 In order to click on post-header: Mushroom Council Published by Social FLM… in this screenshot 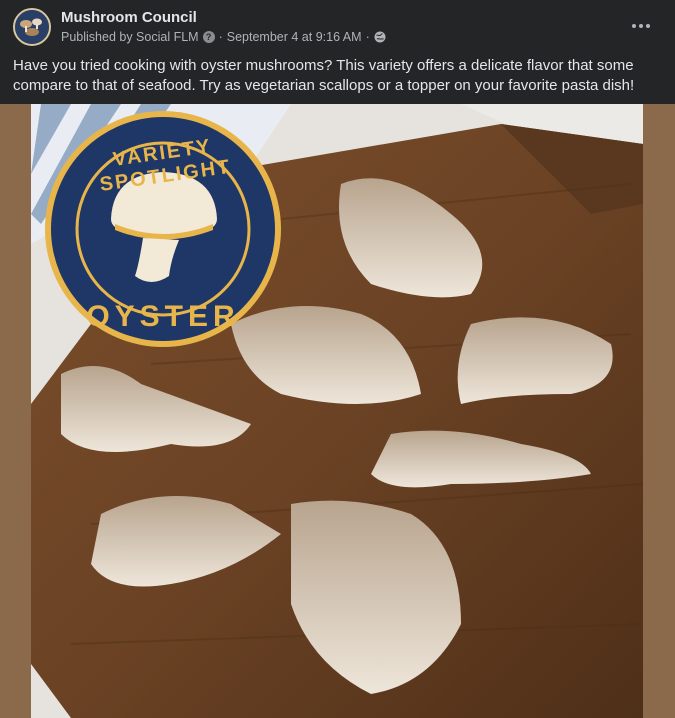, I will do `click(337, 26)`.